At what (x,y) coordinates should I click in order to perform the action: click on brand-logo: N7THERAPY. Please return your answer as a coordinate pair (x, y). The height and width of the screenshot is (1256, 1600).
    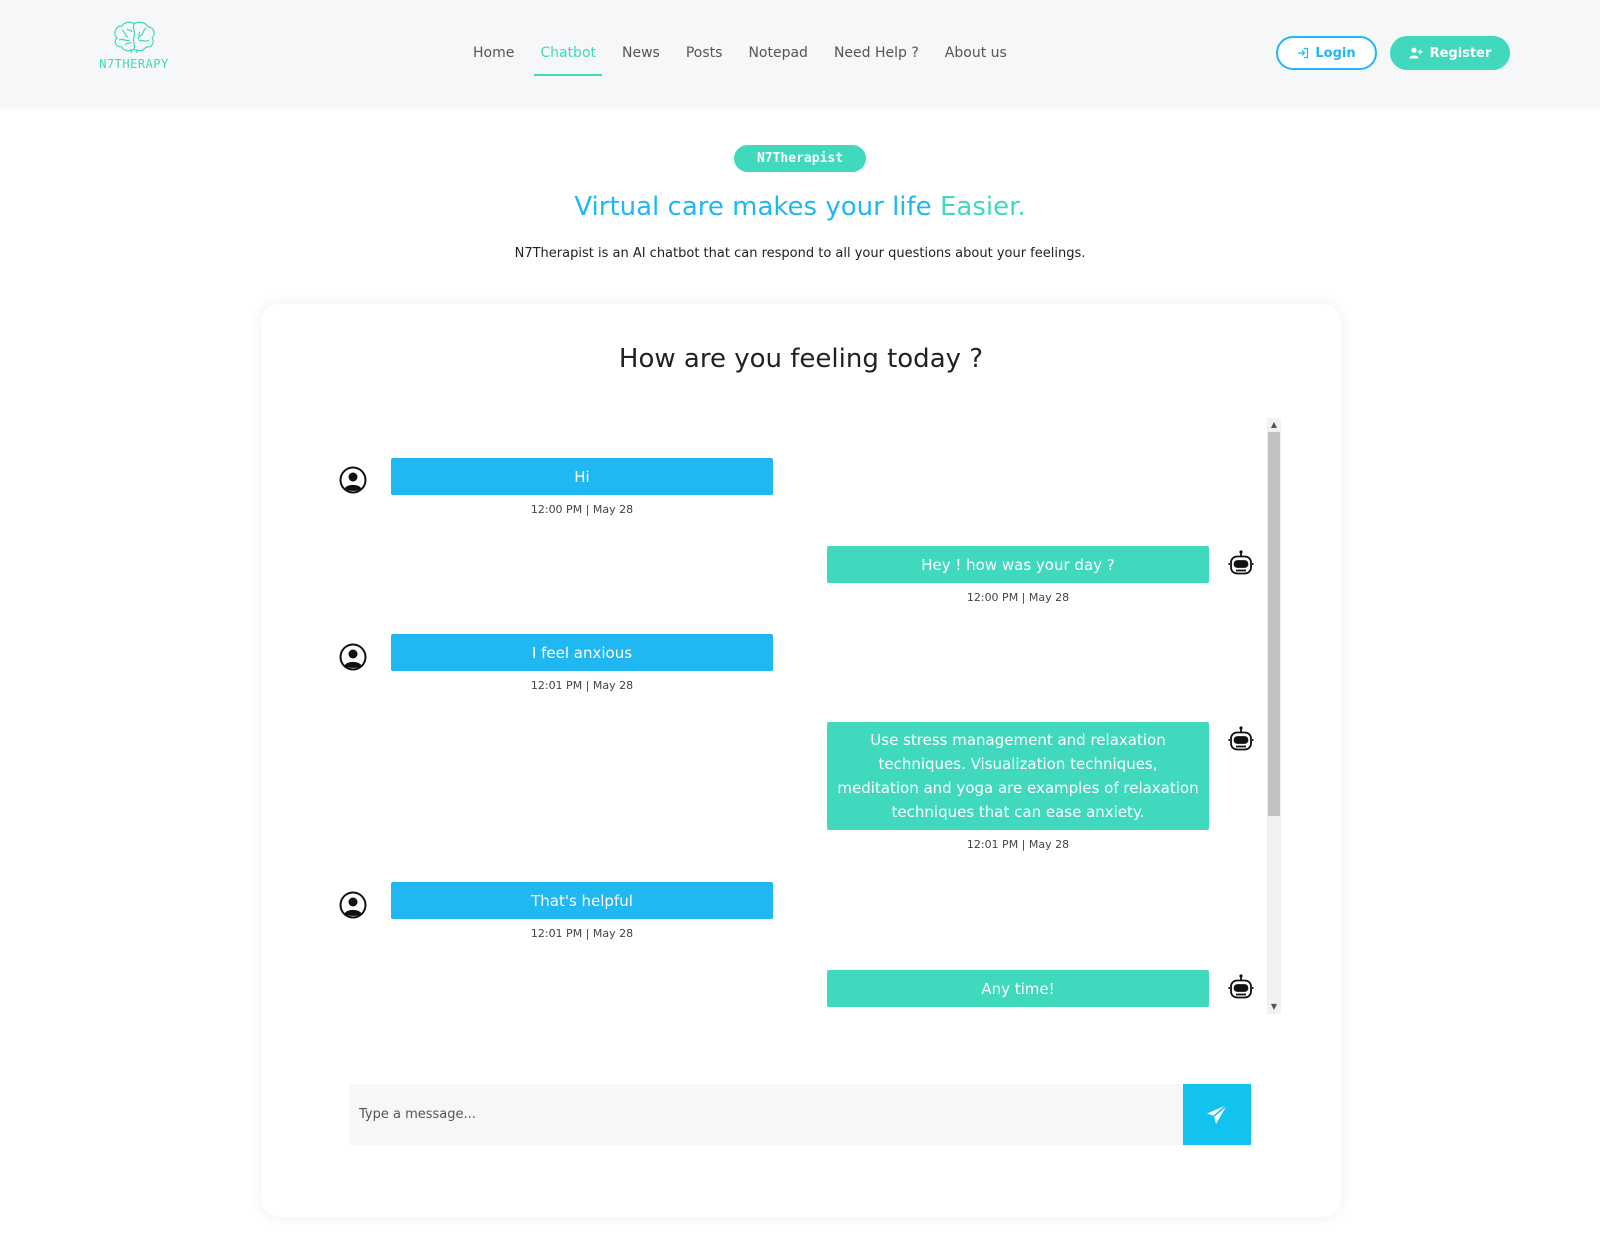
    Looking at the image, I should click on (134, 49).